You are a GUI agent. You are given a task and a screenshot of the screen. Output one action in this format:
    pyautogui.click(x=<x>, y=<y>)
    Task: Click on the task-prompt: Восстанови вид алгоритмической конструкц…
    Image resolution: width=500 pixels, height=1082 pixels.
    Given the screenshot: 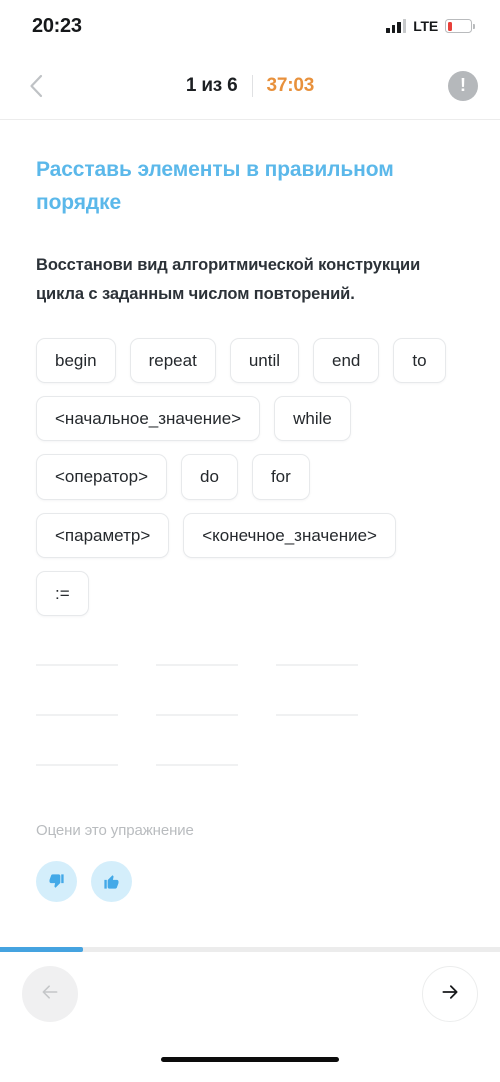 What is the action you would take?
    pyautogui.click(x=228, y=280)
    